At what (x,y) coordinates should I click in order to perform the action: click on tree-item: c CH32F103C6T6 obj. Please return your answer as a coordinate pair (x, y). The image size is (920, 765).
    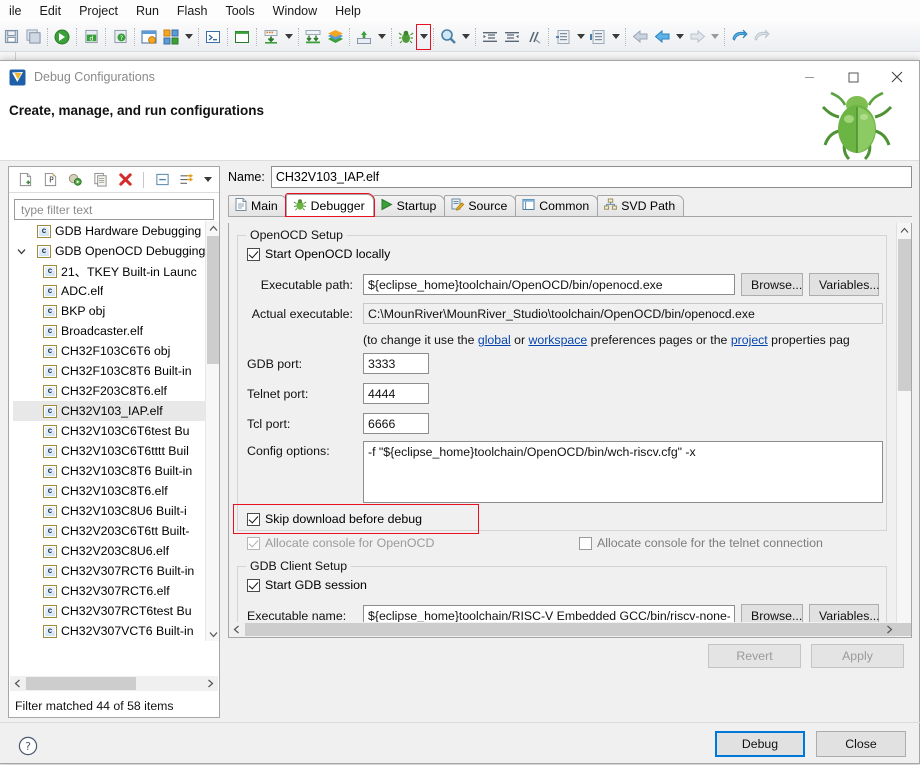
    Looking at the image, I should click on (109, 351).